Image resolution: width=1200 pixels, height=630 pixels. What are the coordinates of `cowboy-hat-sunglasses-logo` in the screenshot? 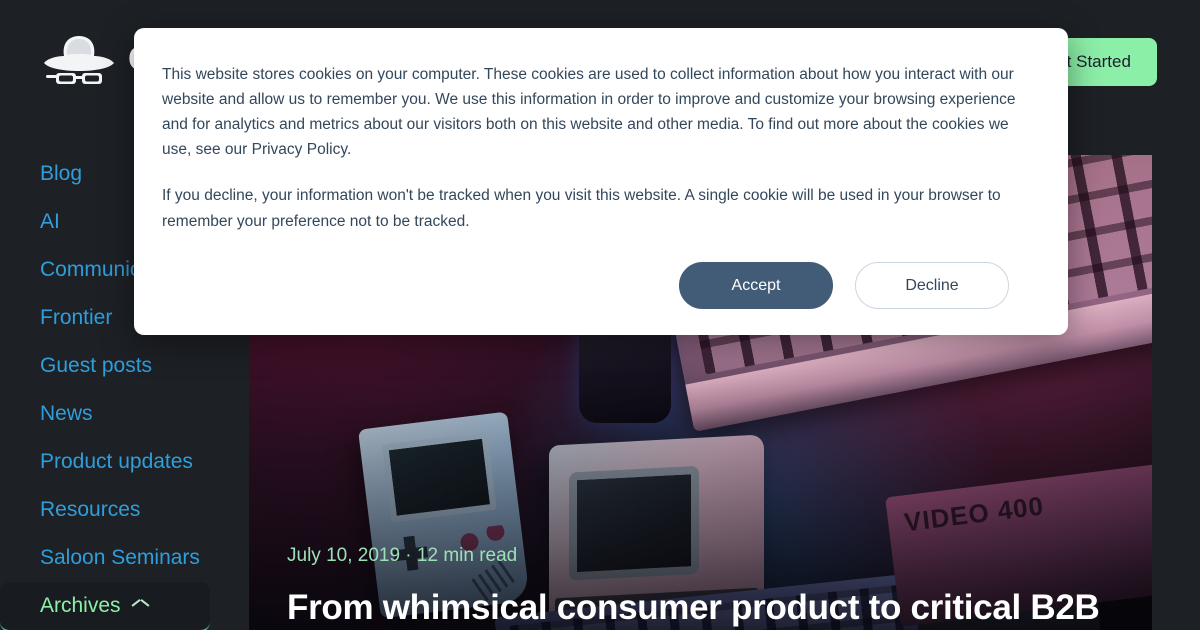 It's located at (79, 60).